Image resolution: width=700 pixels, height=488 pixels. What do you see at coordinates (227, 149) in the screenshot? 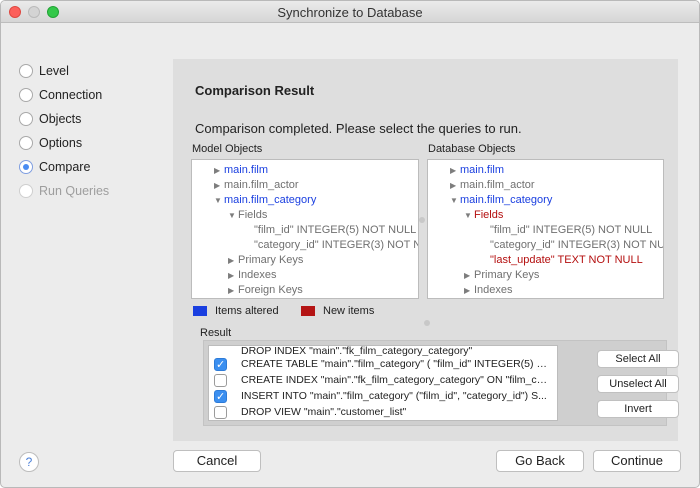
I see `model-objects-label: Model Objects` at bounding box center [227, 149].